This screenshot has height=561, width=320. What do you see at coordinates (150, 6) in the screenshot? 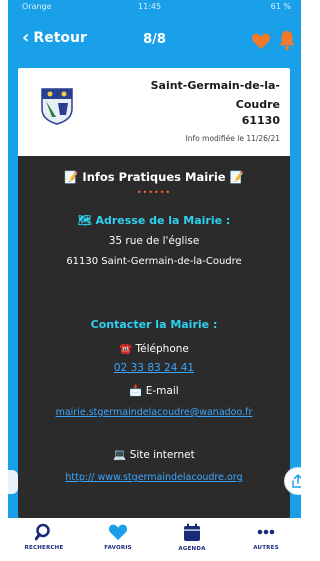
I see `clock: 11:45` at bounding box center [150, 6].